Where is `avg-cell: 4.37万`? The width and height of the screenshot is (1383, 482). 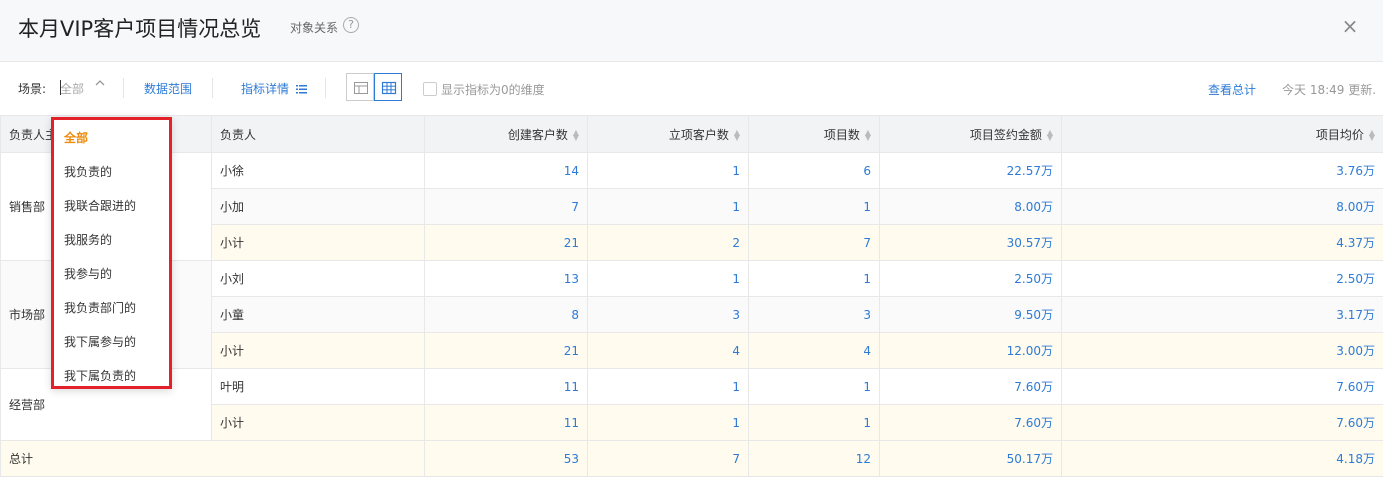 avg-cell: 4.37万 is located at coordinates (1222, 242).